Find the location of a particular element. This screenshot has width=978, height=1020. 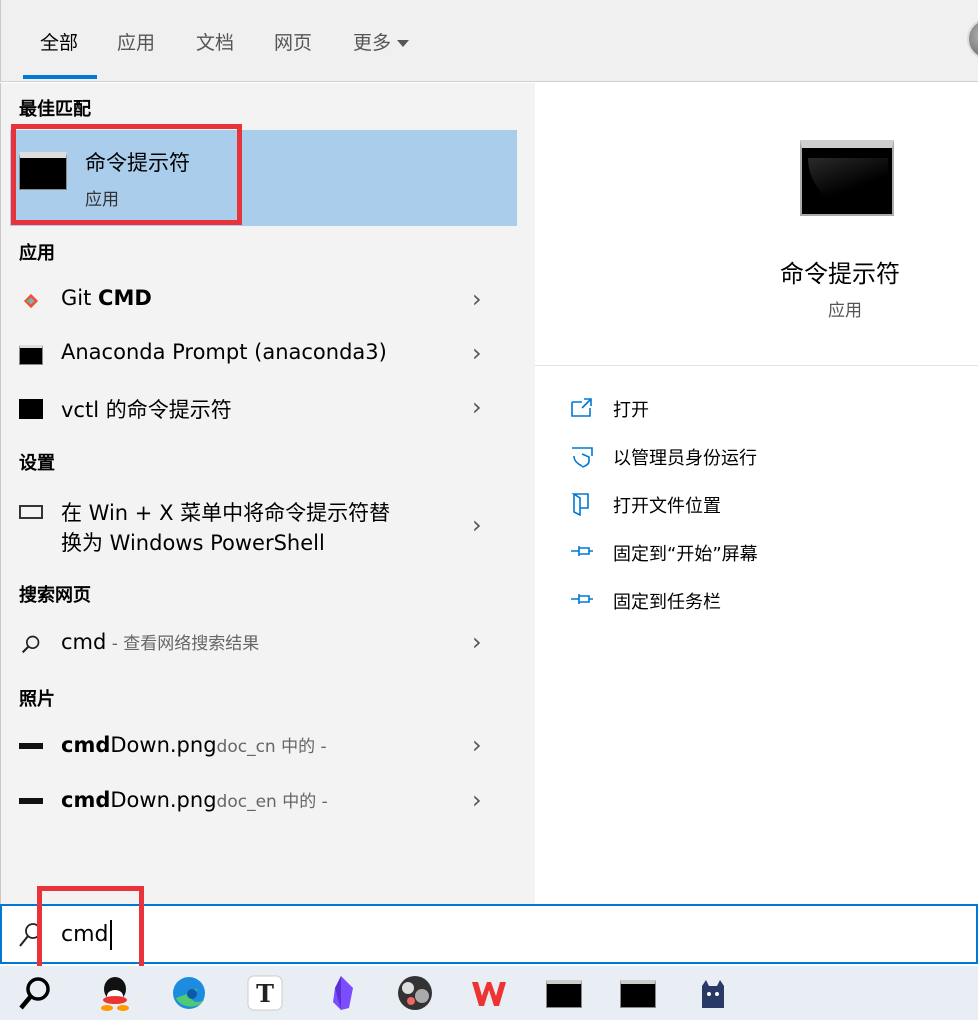

section-best-match: 最佳匹配 is located at coordinates (55, 109).